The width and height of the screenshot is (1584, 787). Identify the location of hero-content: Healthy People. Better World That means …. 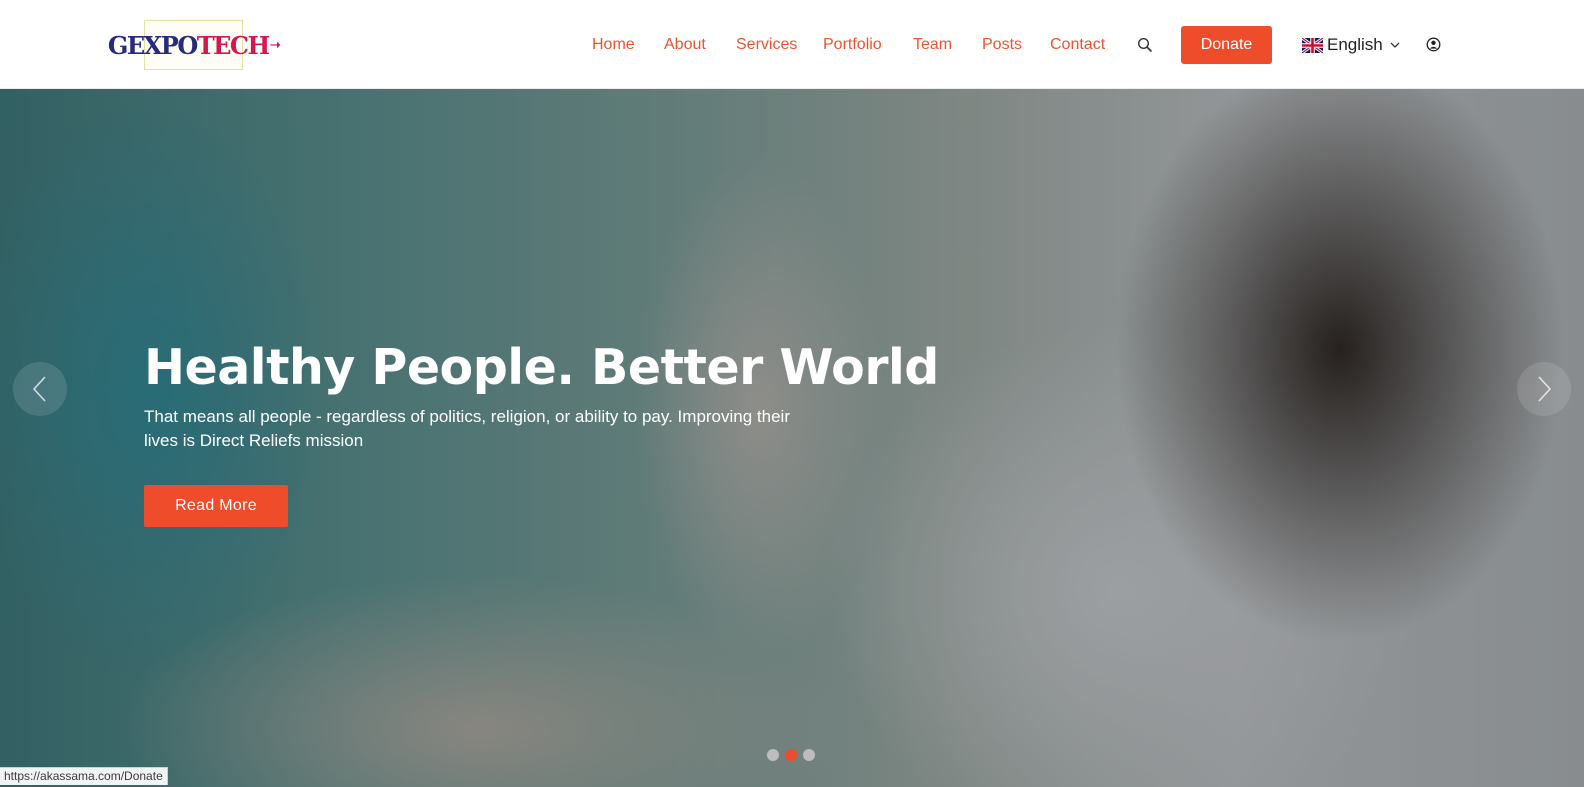
(541, 433).